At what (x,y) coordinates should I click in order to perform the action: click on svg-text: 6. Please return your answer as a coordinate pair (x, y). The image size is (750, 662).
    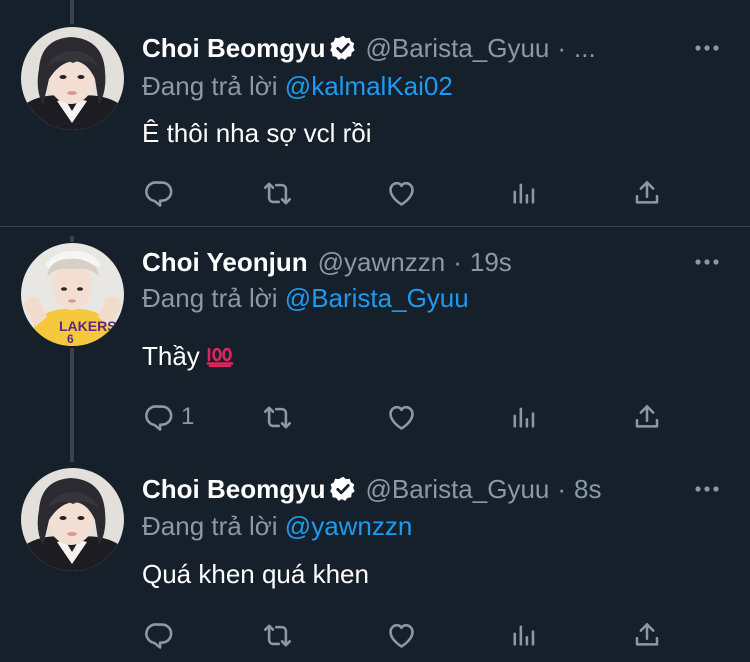
    Looking at the image, I should click on (70, 339).